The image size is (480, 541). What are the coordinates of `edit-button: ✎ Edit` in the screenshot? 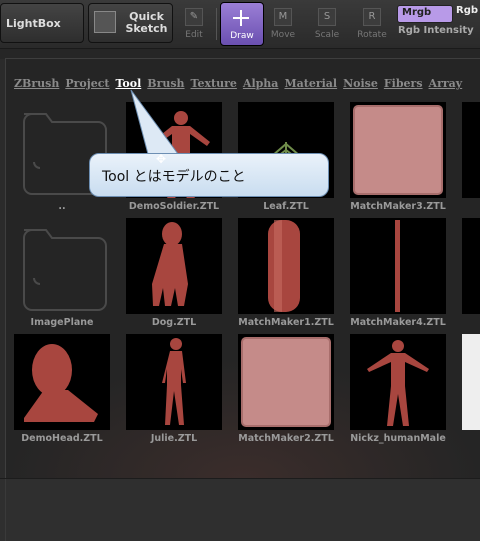 It's located at (194, 24).